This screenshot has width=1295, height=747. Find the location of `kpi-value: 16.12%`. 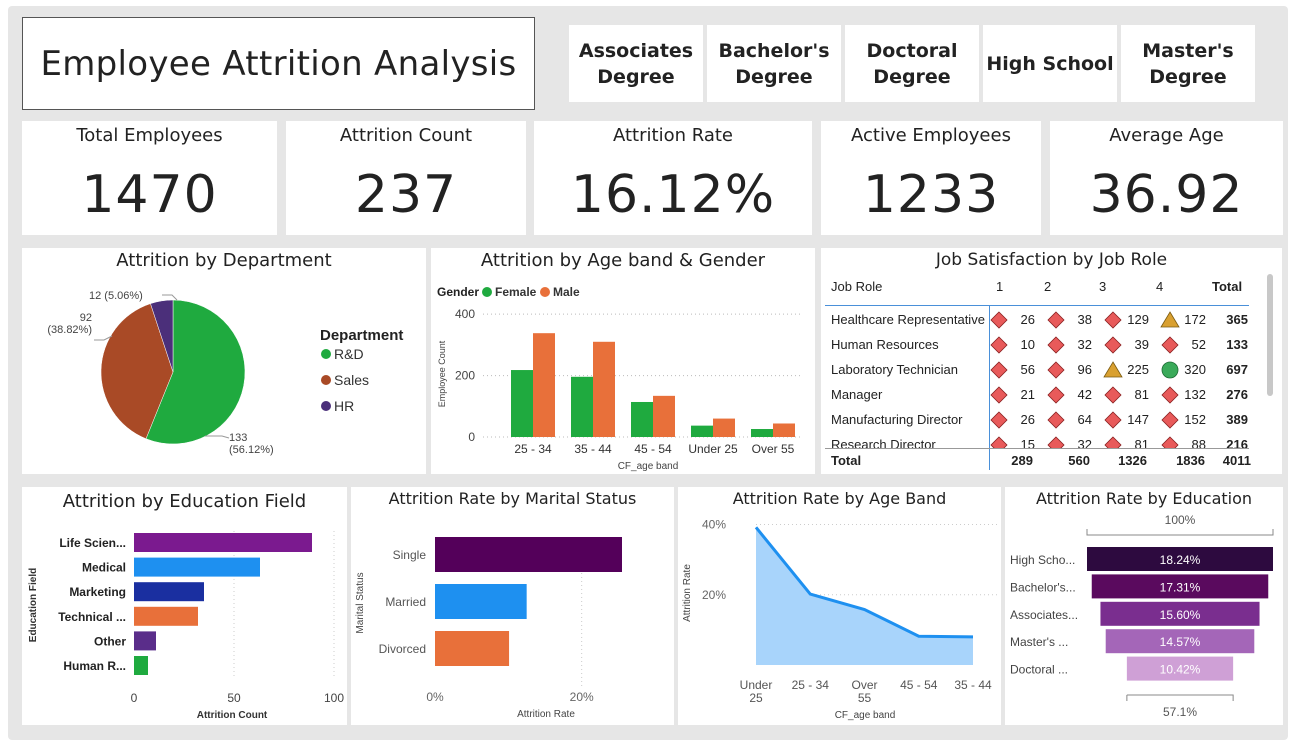

kpi-value: 16.12% is located at coordinates (673, 195).